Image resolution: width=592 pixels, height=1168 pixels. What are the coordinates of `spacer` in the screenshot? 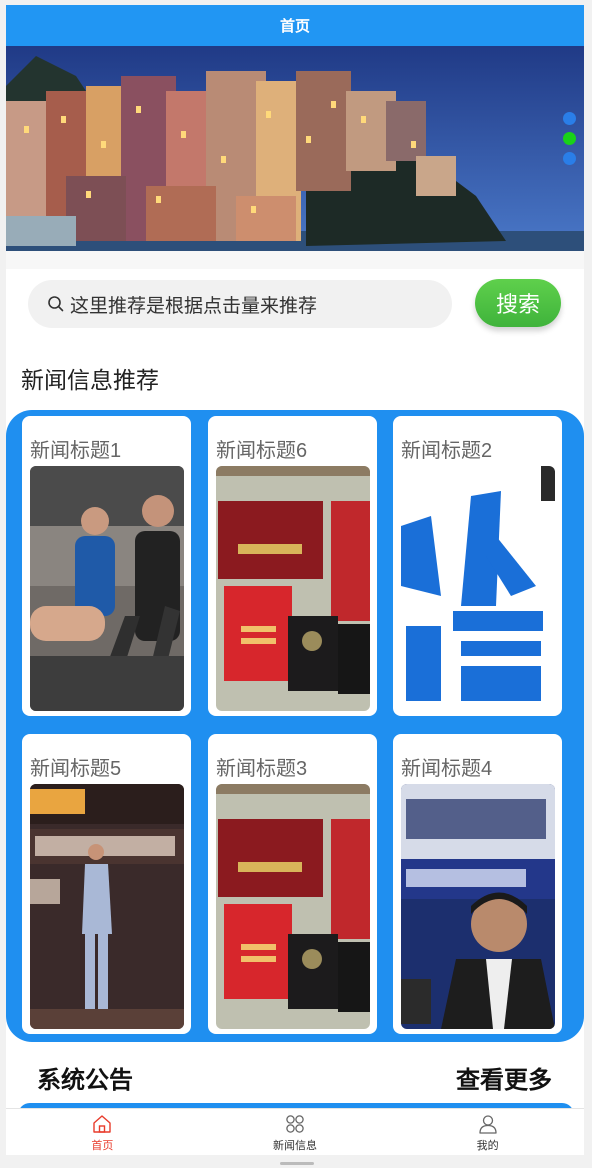 It's located at (295, 260).